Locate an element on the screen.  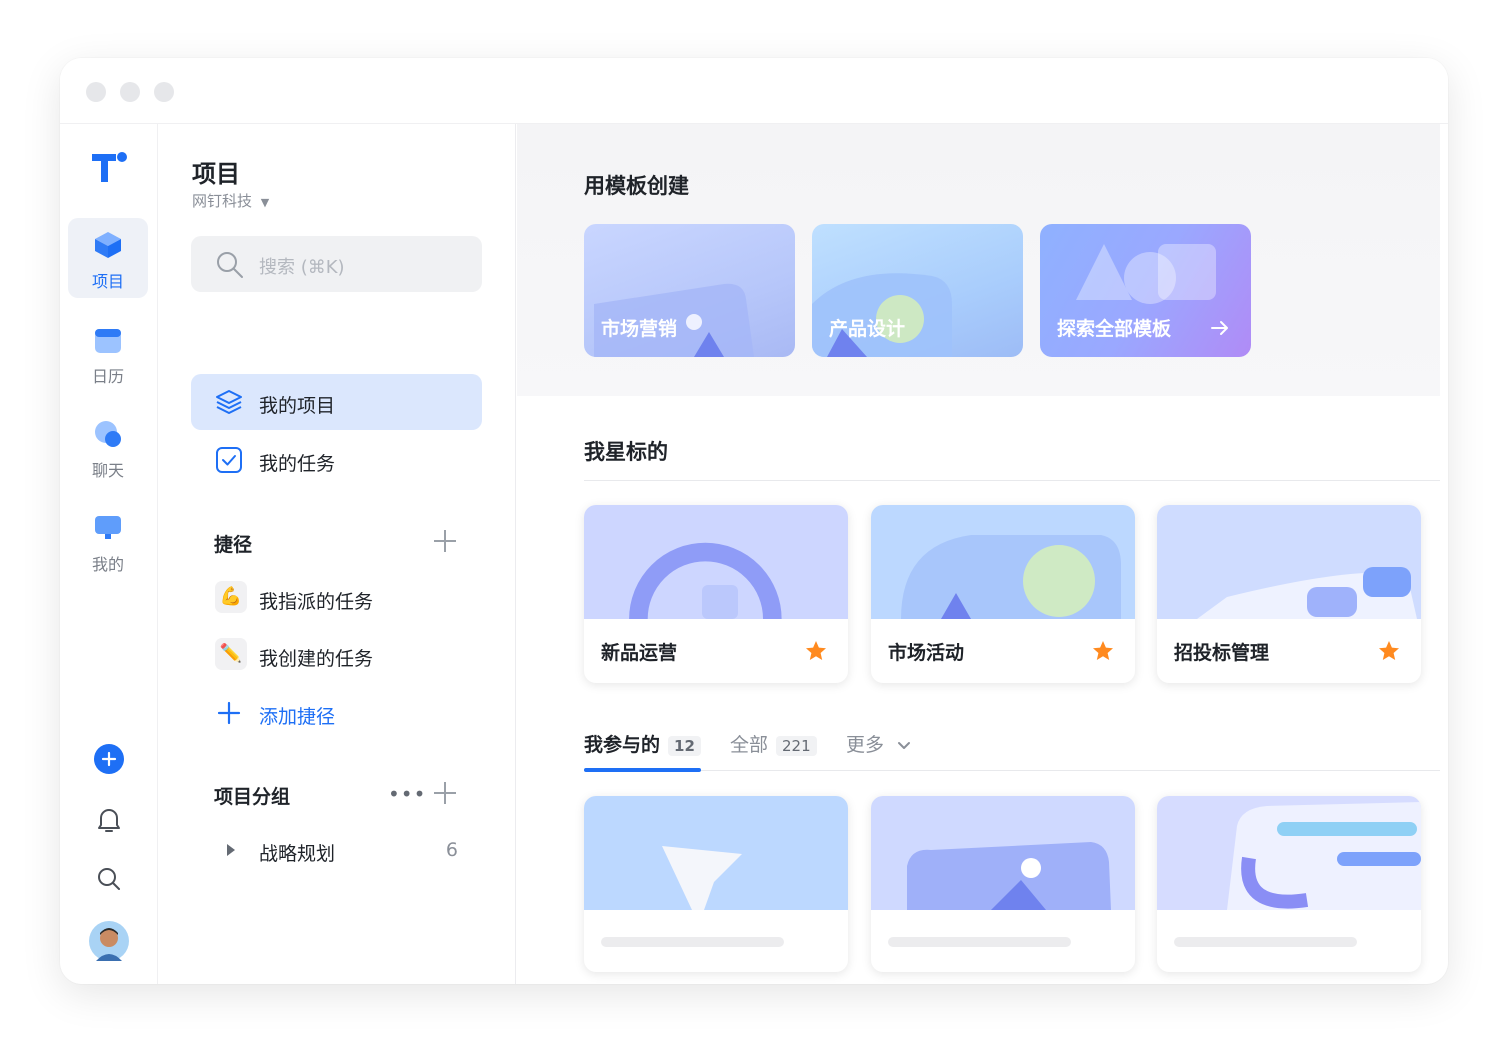
caret-right-icon is located at coordinates (231, 850).